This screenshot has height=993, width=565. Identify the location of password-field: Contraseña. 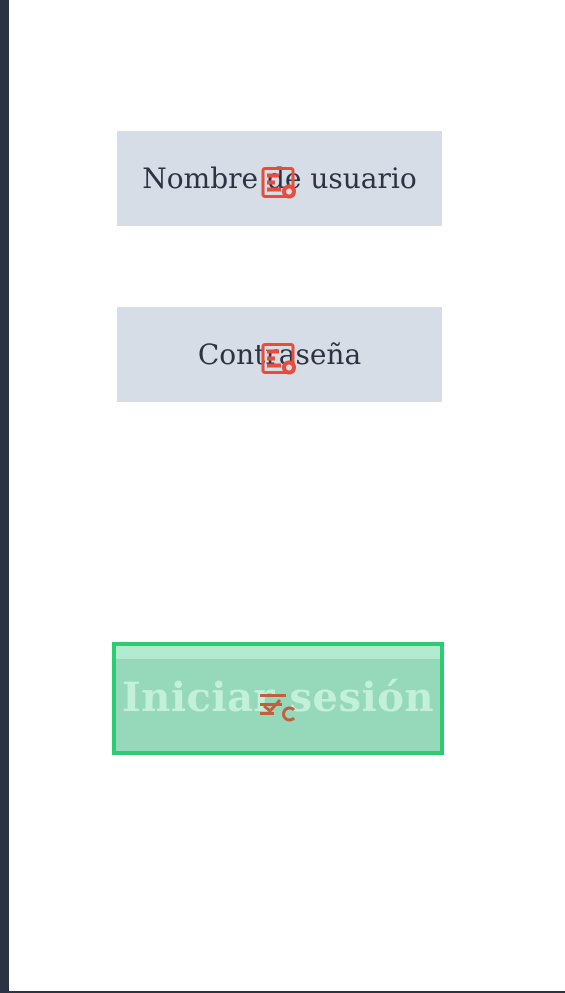
(279, 354).